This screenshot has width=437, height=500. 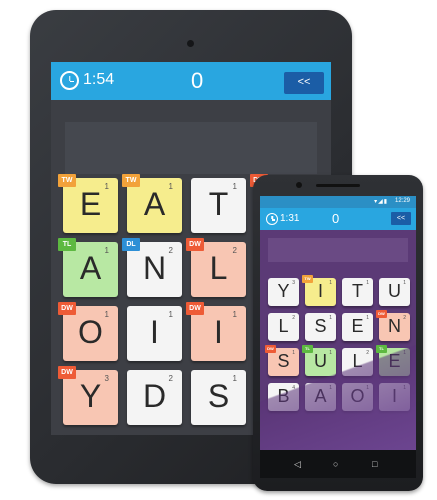 I want to click on letter-tile: TW E 1, so click(x=88, y=203).